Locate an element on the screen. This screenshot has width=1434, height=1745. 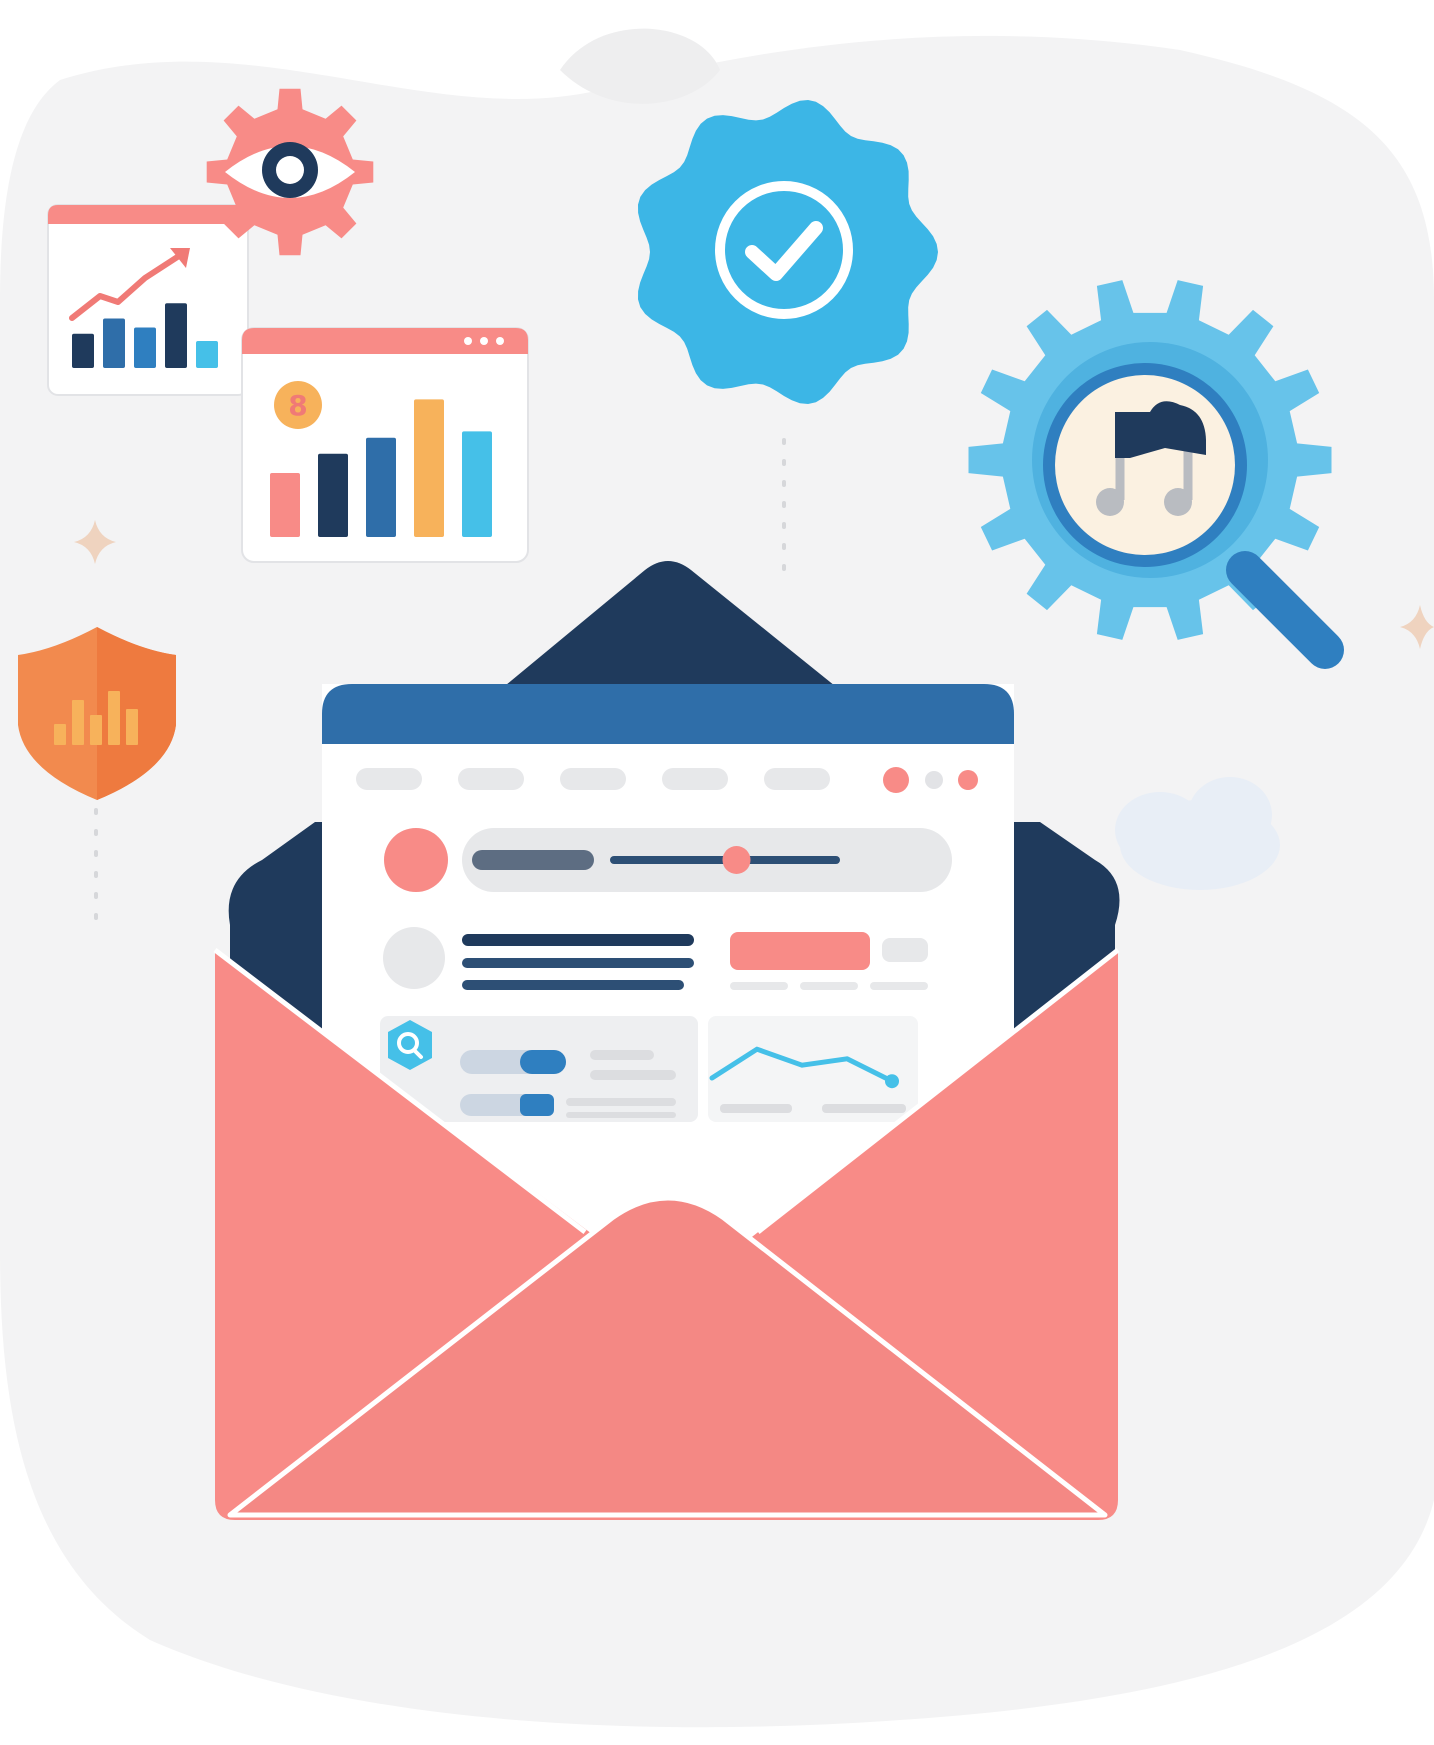
chart-card-small is located at coordinates (148, 300).